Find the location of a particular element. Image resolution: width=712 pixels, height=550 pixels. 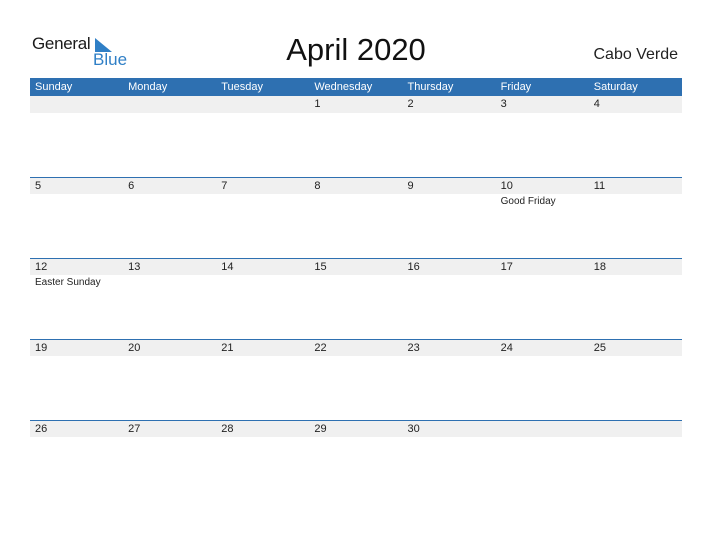

day-cell: 1 is located at coordinates (355, 136).